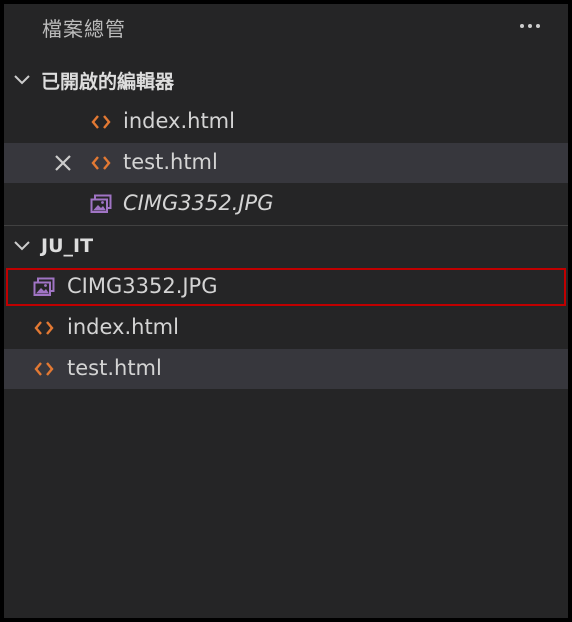  Describe the element at coordinates (198, 203) in the screenshot. I see `open-editor-label: CIMG3352.JPG` at that location.